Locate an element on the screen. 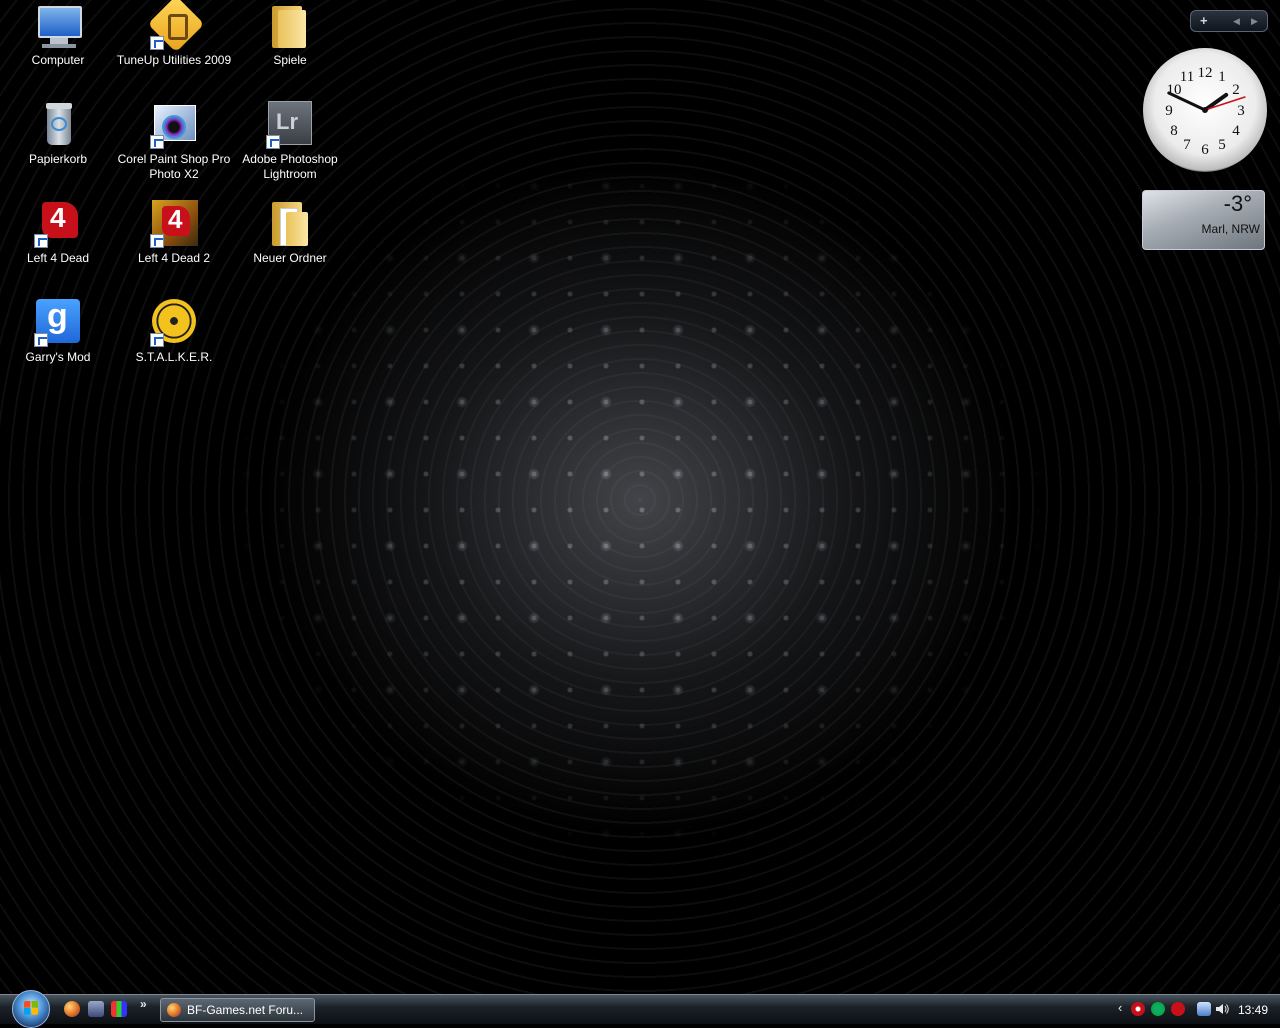 This screenshot has height=1028, width=1280. svg-text: 7 is located at coordinates (1187, 145).